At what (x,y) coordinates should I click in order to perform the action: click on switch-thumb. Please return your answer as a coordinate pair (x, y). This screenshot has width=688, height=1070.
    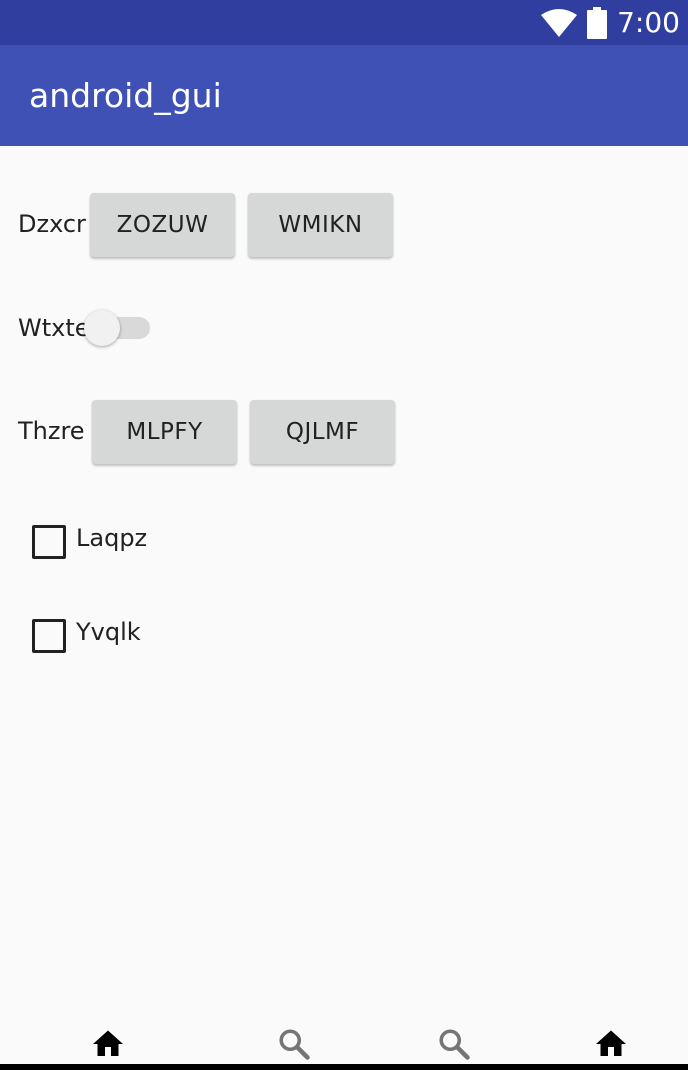
    Looking at the image, I should click on (102, 328).